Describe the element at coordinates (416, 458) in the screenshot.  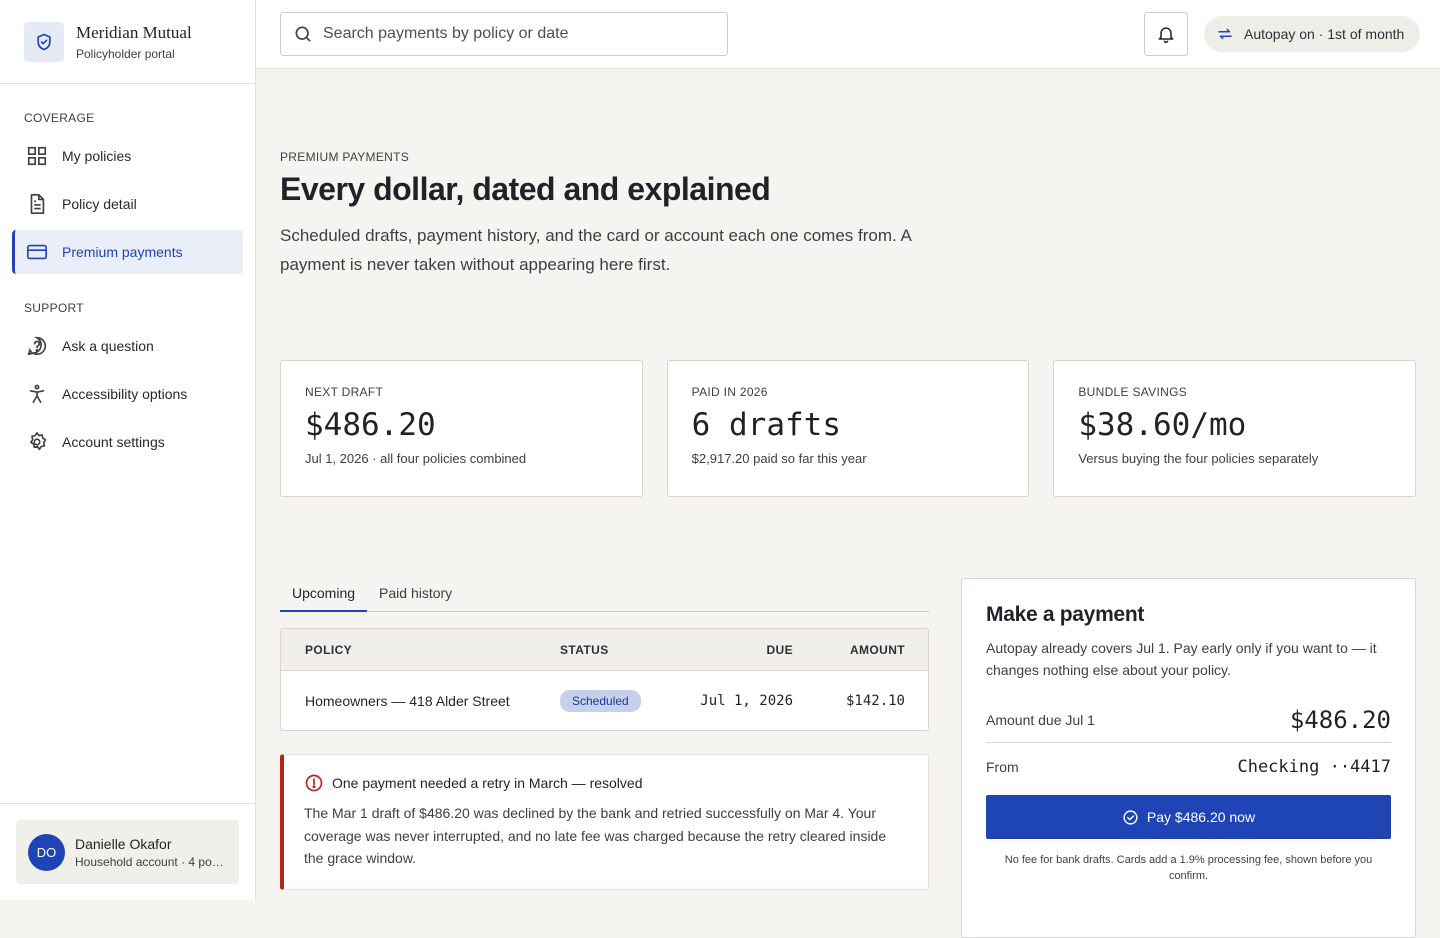
I see `stat-note: Jul 1, 2026 · all four policies combined` at that location.